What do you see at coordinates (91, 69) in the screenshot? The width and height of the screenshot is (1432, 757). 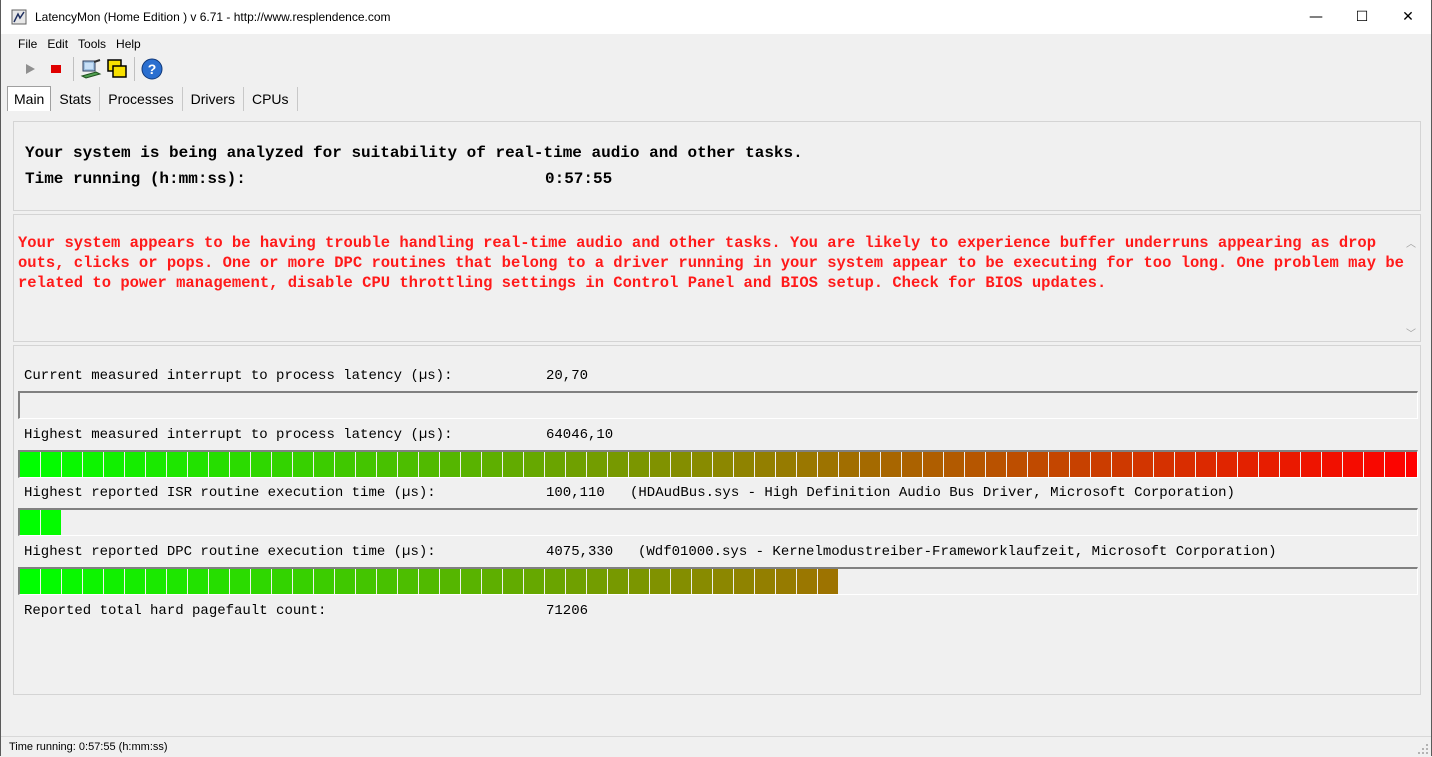 I see `computer-button` at bounding box center [91, 69].